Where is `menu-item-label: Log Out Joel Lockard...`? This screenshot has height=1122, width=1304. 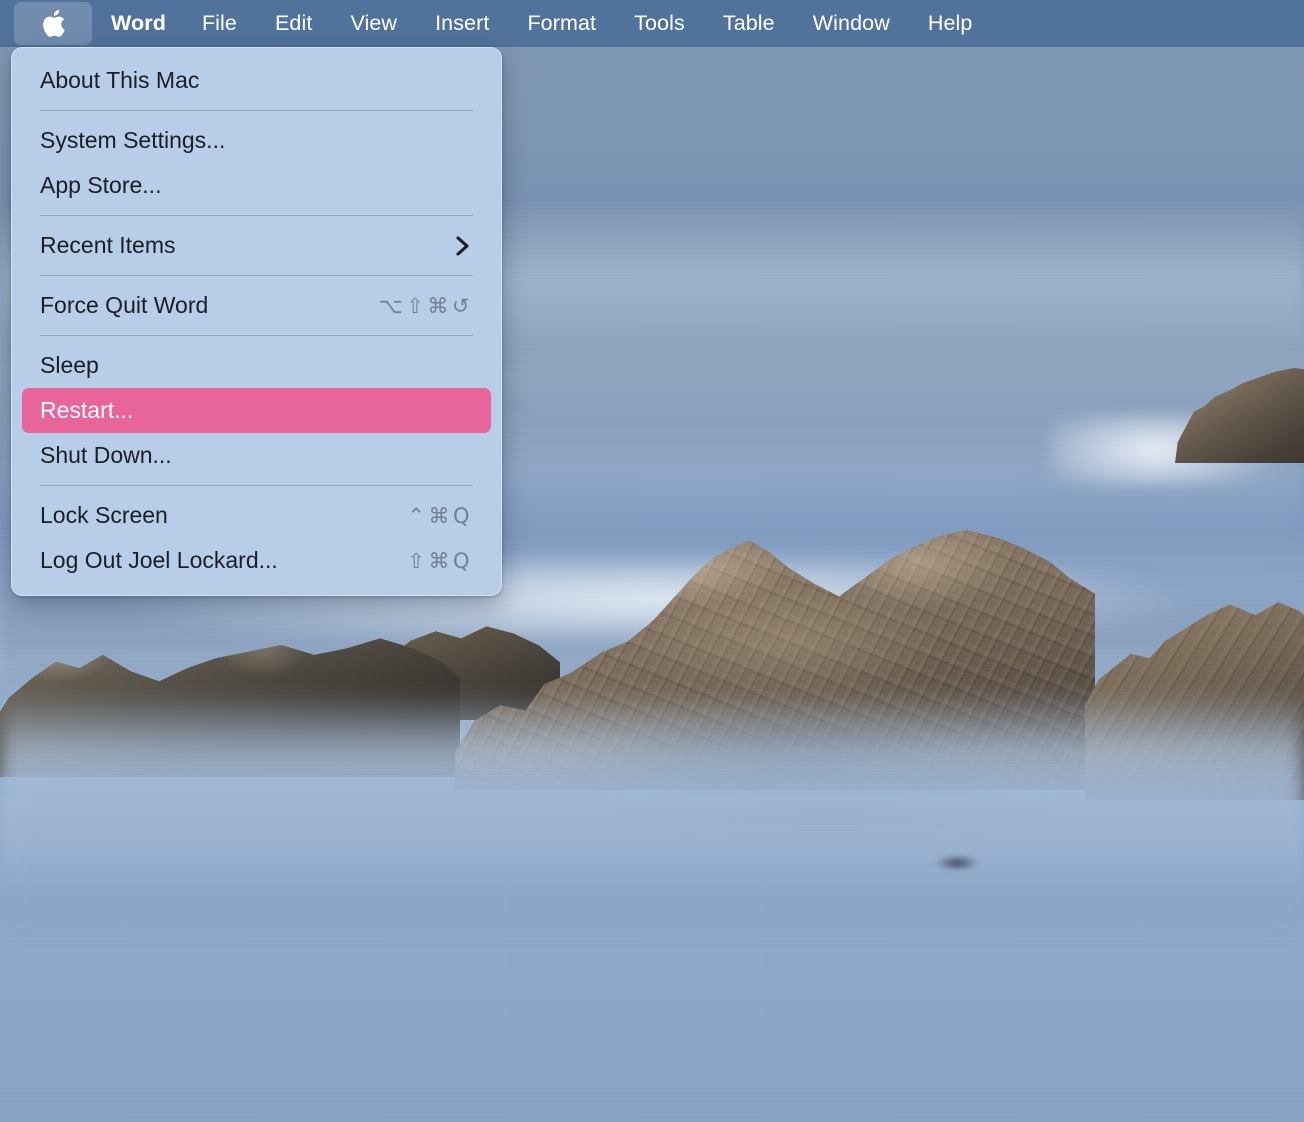
menu-item-label: Log Out Joel Lockard... is located at coordinates (159, 560).